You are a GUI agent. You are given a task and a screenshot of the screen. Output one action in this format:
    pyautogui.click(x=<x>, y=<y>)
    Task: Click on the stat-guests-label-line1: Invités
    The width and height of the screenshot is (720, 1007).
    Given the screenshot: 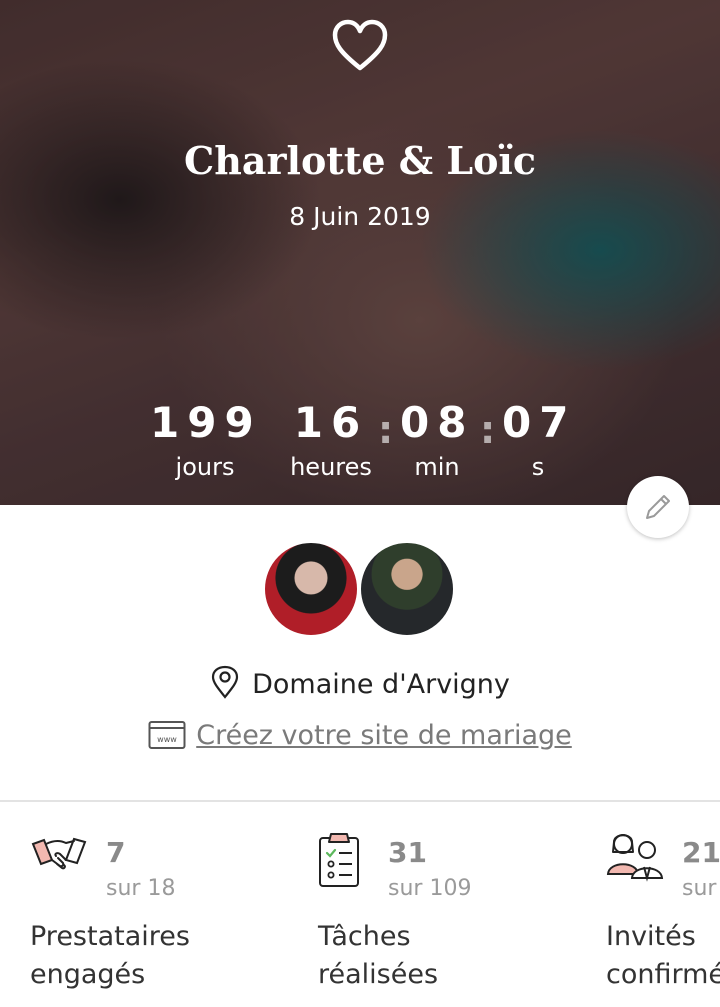 What is the action you would take?
    pyautogui.click(x=651, y=936)
    